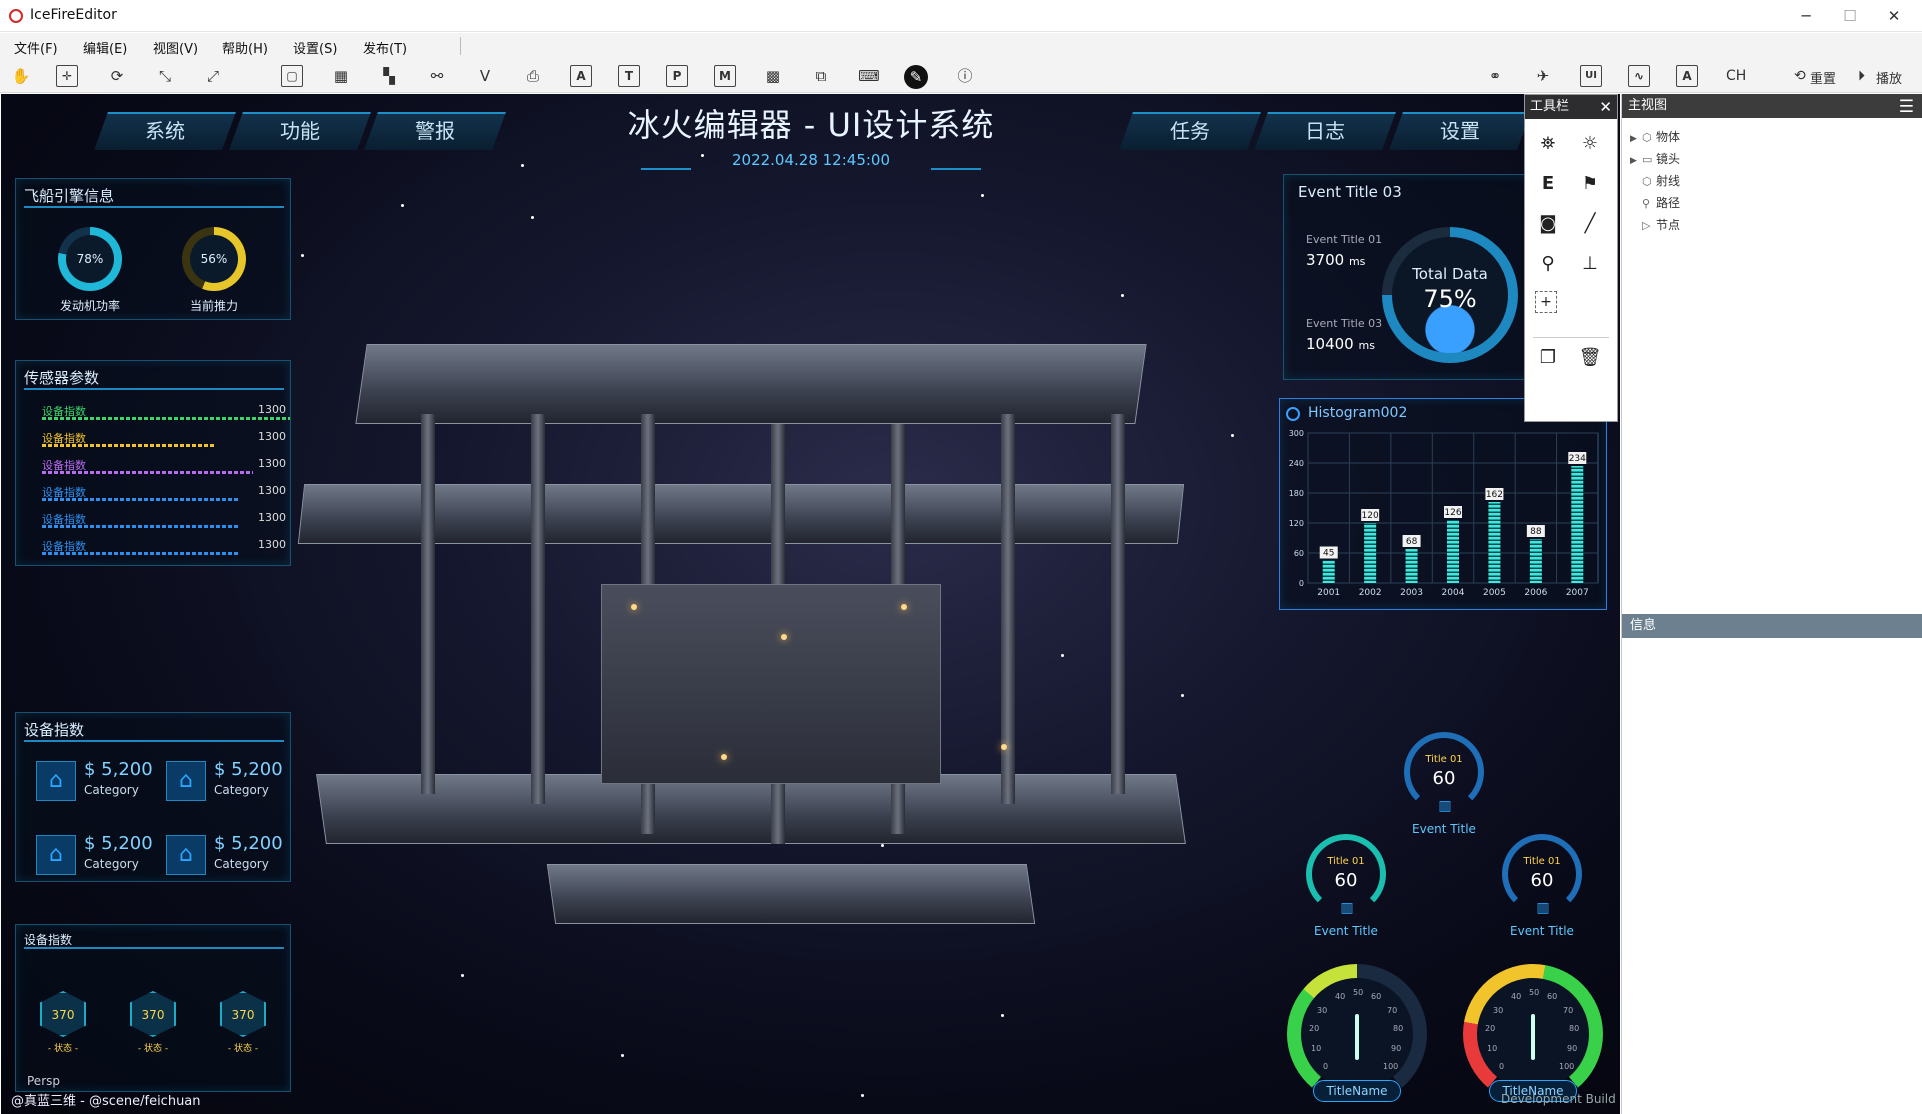 The height and width of the screenshot is (1114, 1922). I want to click on building-icon: ▥, so click(1543, 908).